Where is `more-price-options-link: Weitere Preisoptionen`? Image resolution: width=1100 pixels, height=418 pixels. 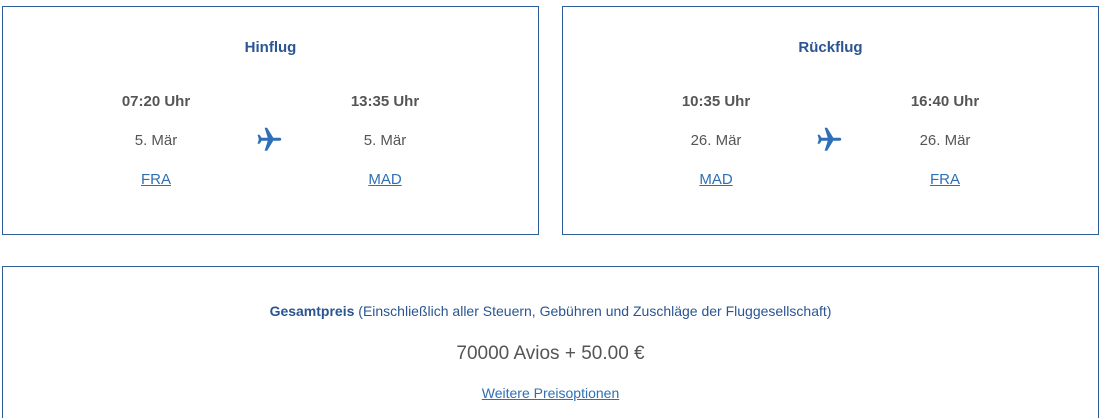 more-price-options-link: Weitere Preisoptionen is located at coordinates (550, 393).